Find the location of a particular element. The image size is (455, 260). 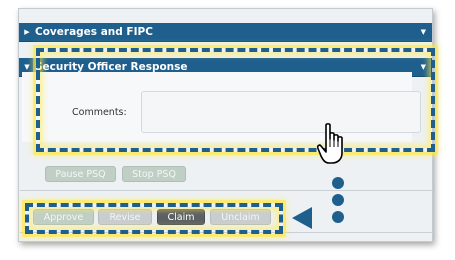

revise-button: Revise is located at coordinates (125, 217).